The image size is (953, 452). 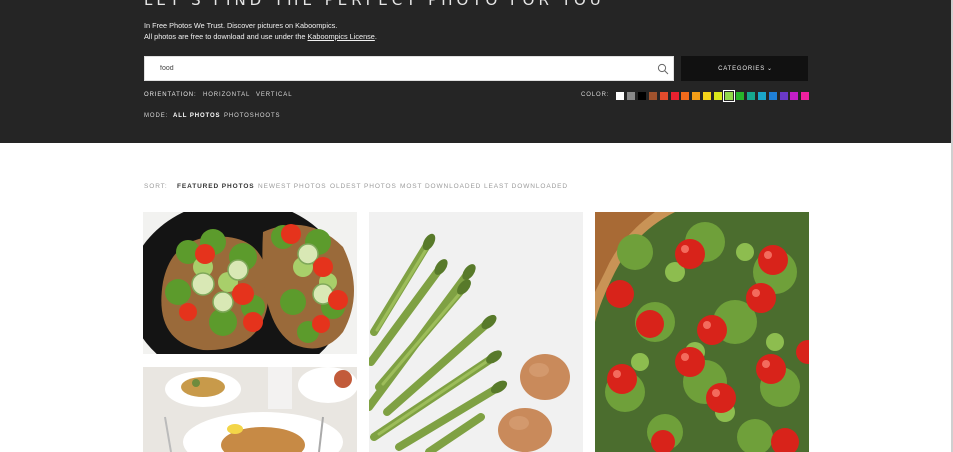 What do you see at coordinates (702, 332) in the screenshot?
I see `photo-pizza` at bounding box center [702, 332].